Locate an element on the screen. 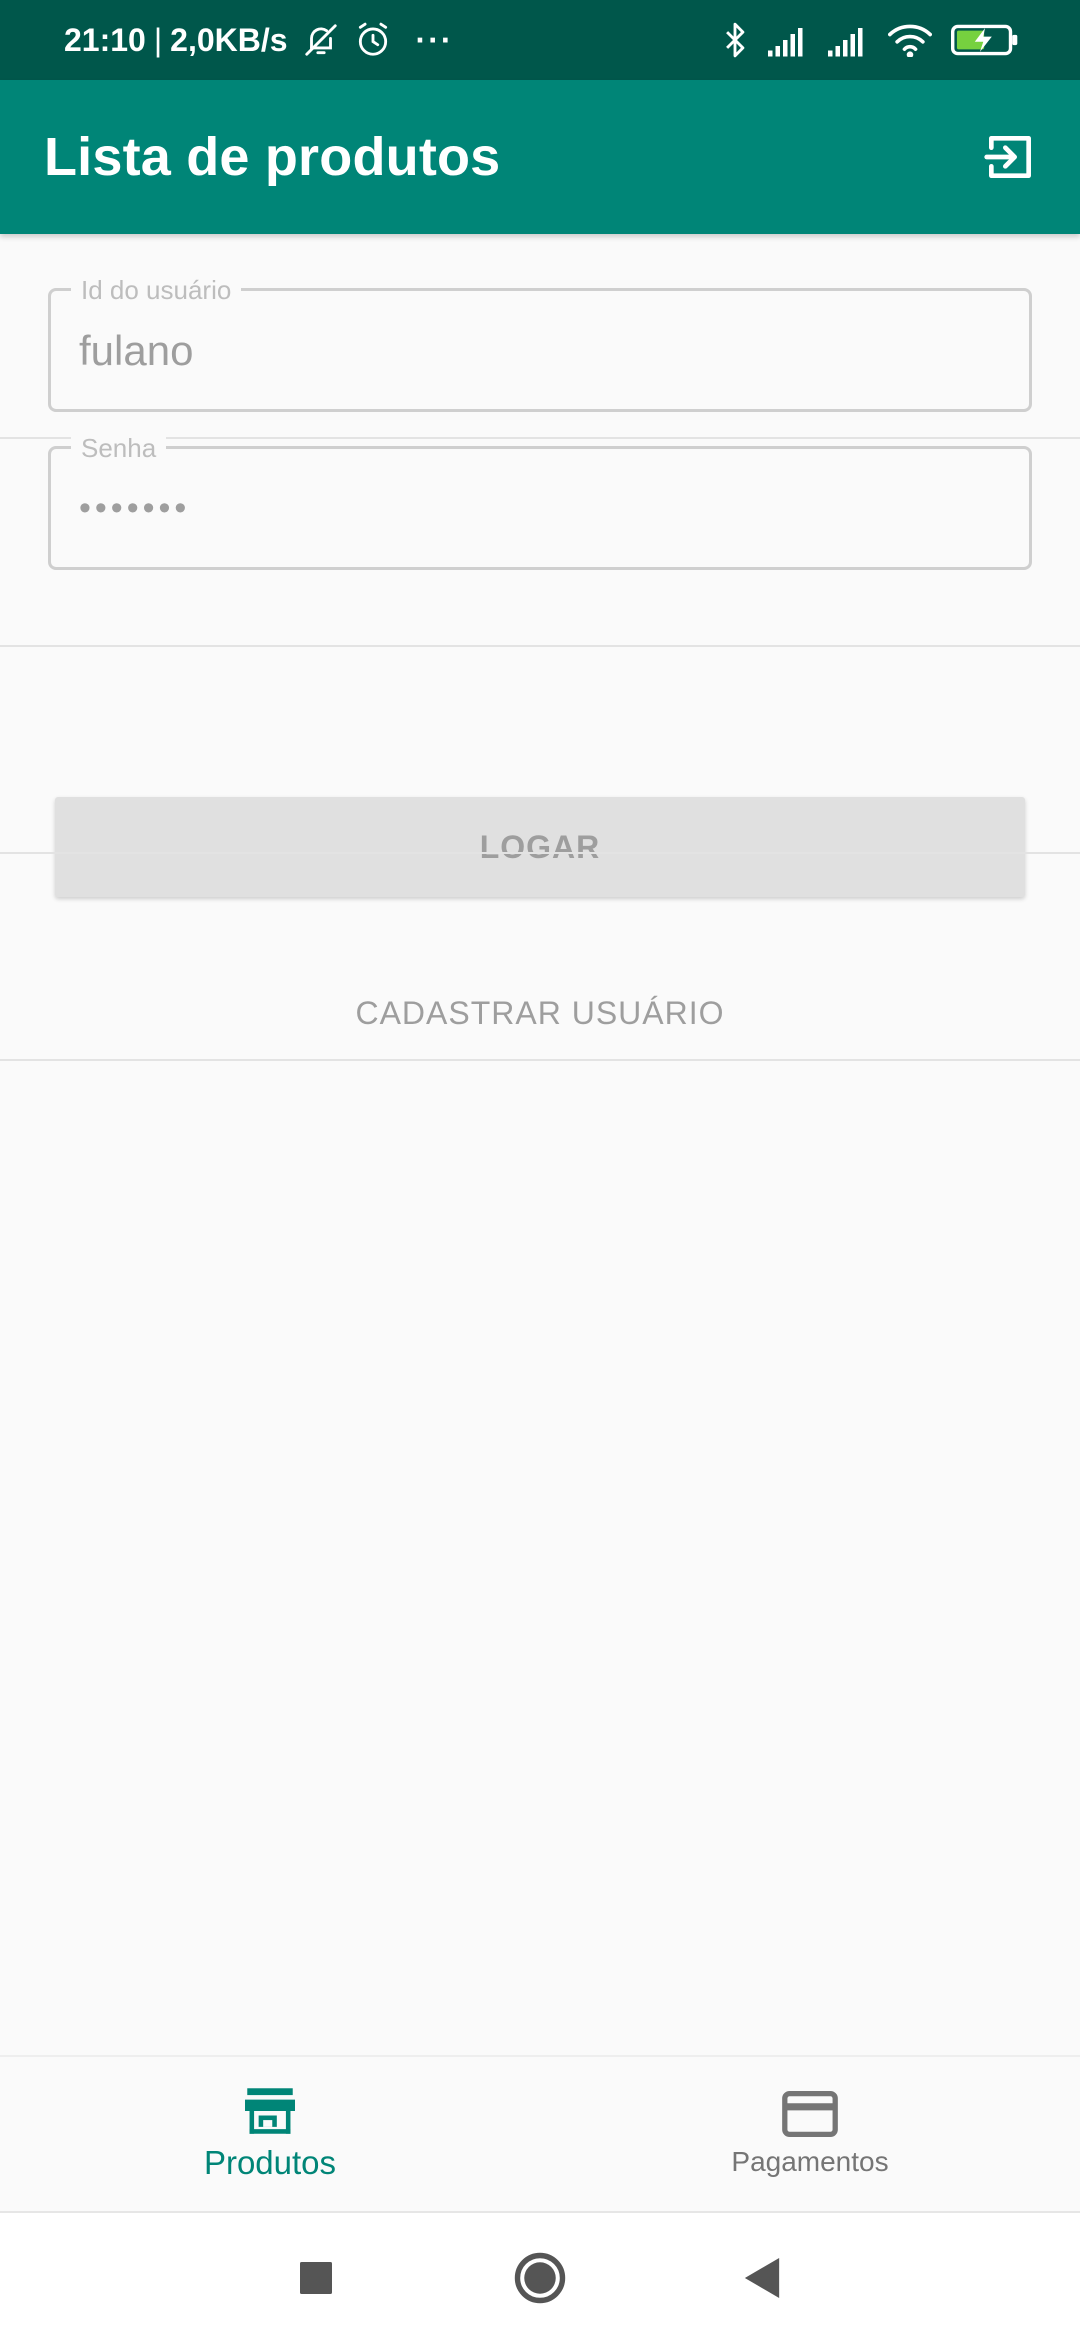 The image size is (1080, 2340). home-button is located at coordinates (540, 2278).